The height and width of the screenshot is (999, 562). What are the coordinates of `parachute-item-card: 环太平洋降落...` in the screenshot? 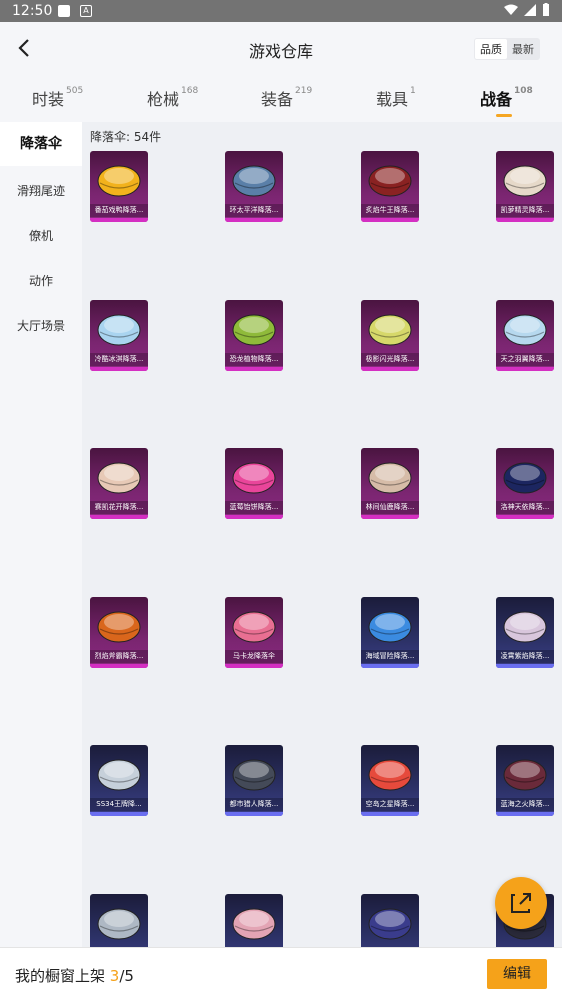 It's located at (254, 186).